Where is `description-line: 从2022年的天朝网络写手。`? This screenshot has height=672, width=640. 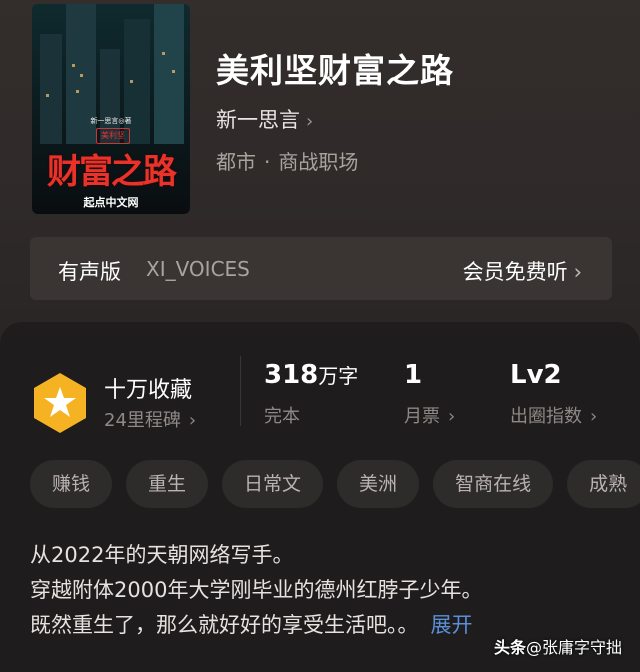
description-line: 从2022年的天朝网络写手。 is located at coordinates (162, 555).